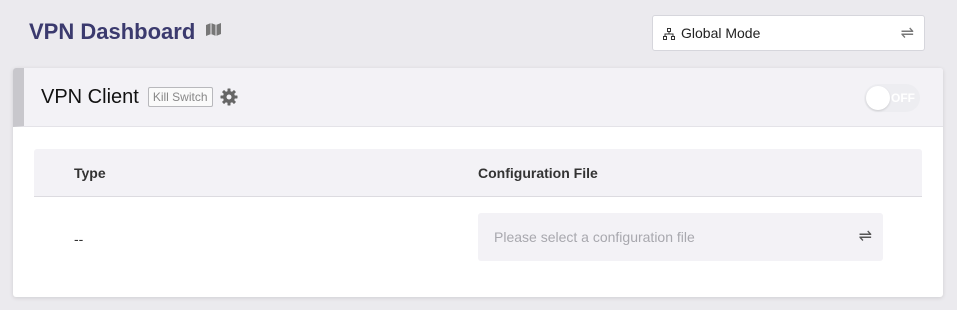 Image resolution: width=957 pixels, height=310 pixels. I want to click on mode-select-value: Global Mode, so click(721, 33).